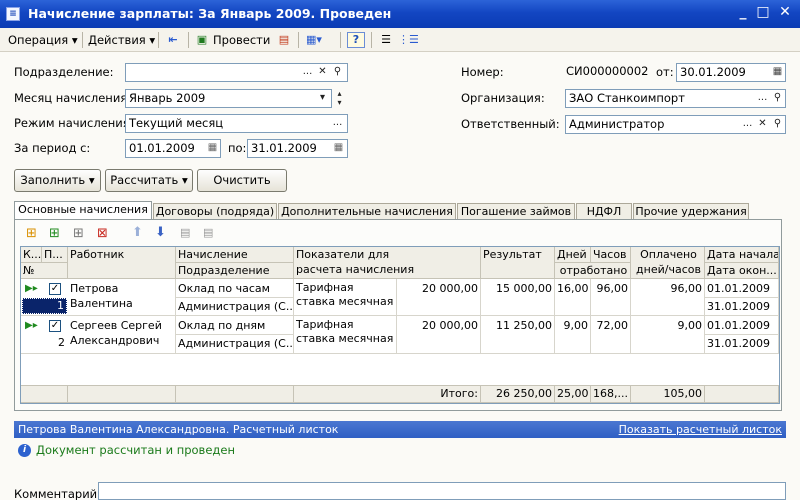 The width and height of the screenshot is (800, 500). What do you see at coordinates (235, 288) in the screenshot?
I see `accrual-cell: Оклад по часам` at bounding box center [235, 288].